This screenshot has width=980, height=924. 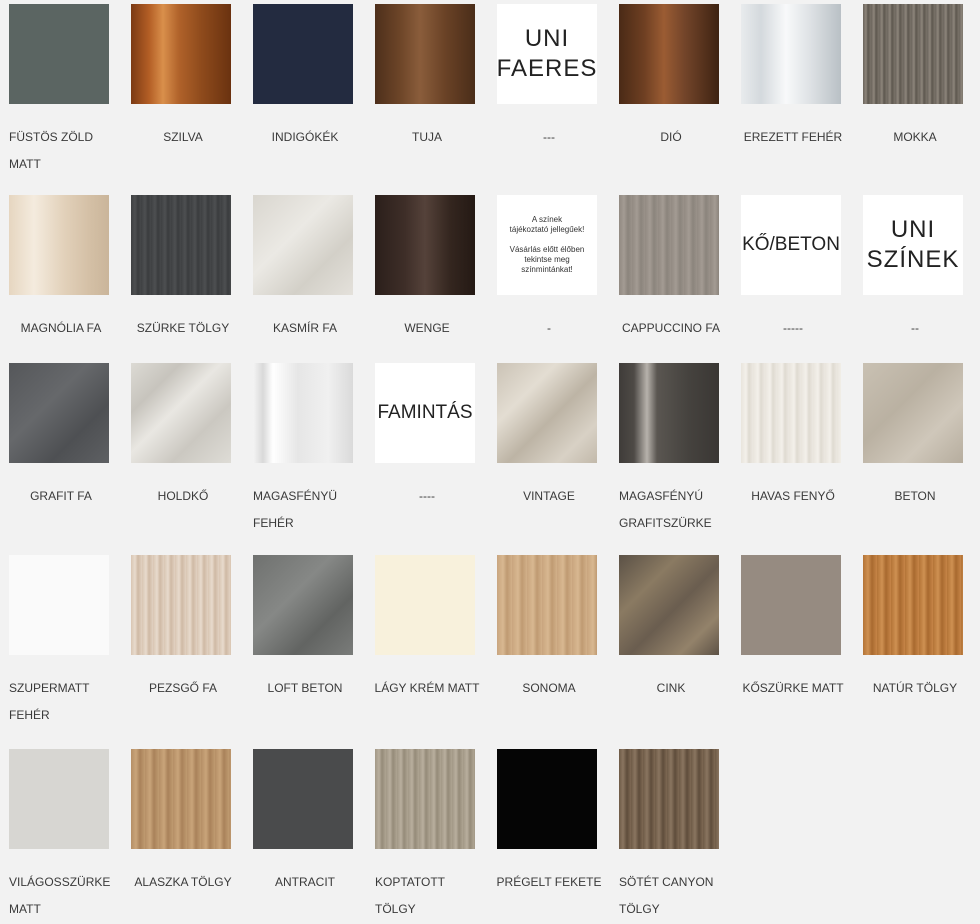 What do you see at coordinates (183, 137) in the screenshot?
I see `swatch-label: SZILVA` at bounding box center [183, 137].